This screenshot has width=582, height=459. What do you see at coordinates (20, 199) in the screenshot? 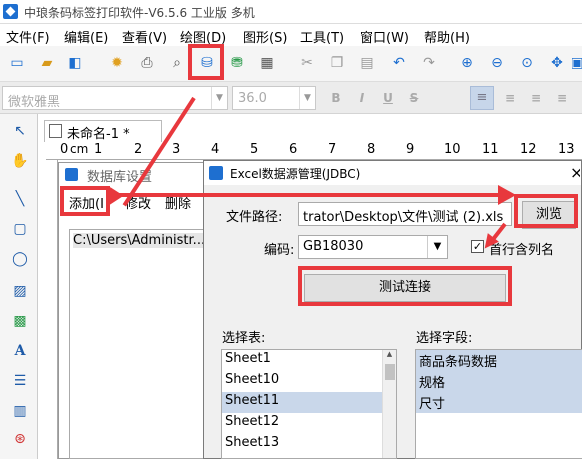
I see `line-tool-icon: ╲` at bounding box center [20, 199].